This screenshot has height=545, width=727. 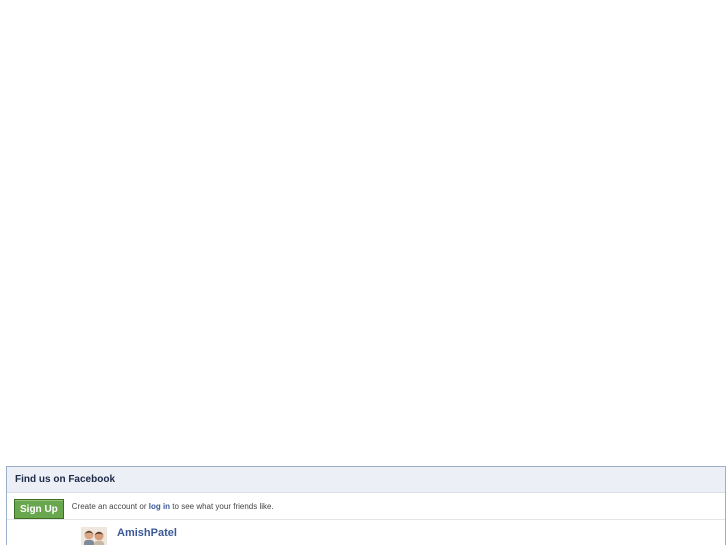 What do you see at coordinates (39, 508) in the screenshot?
I see `sign-up-button: Sign Up` at bounding box center [39, 508].